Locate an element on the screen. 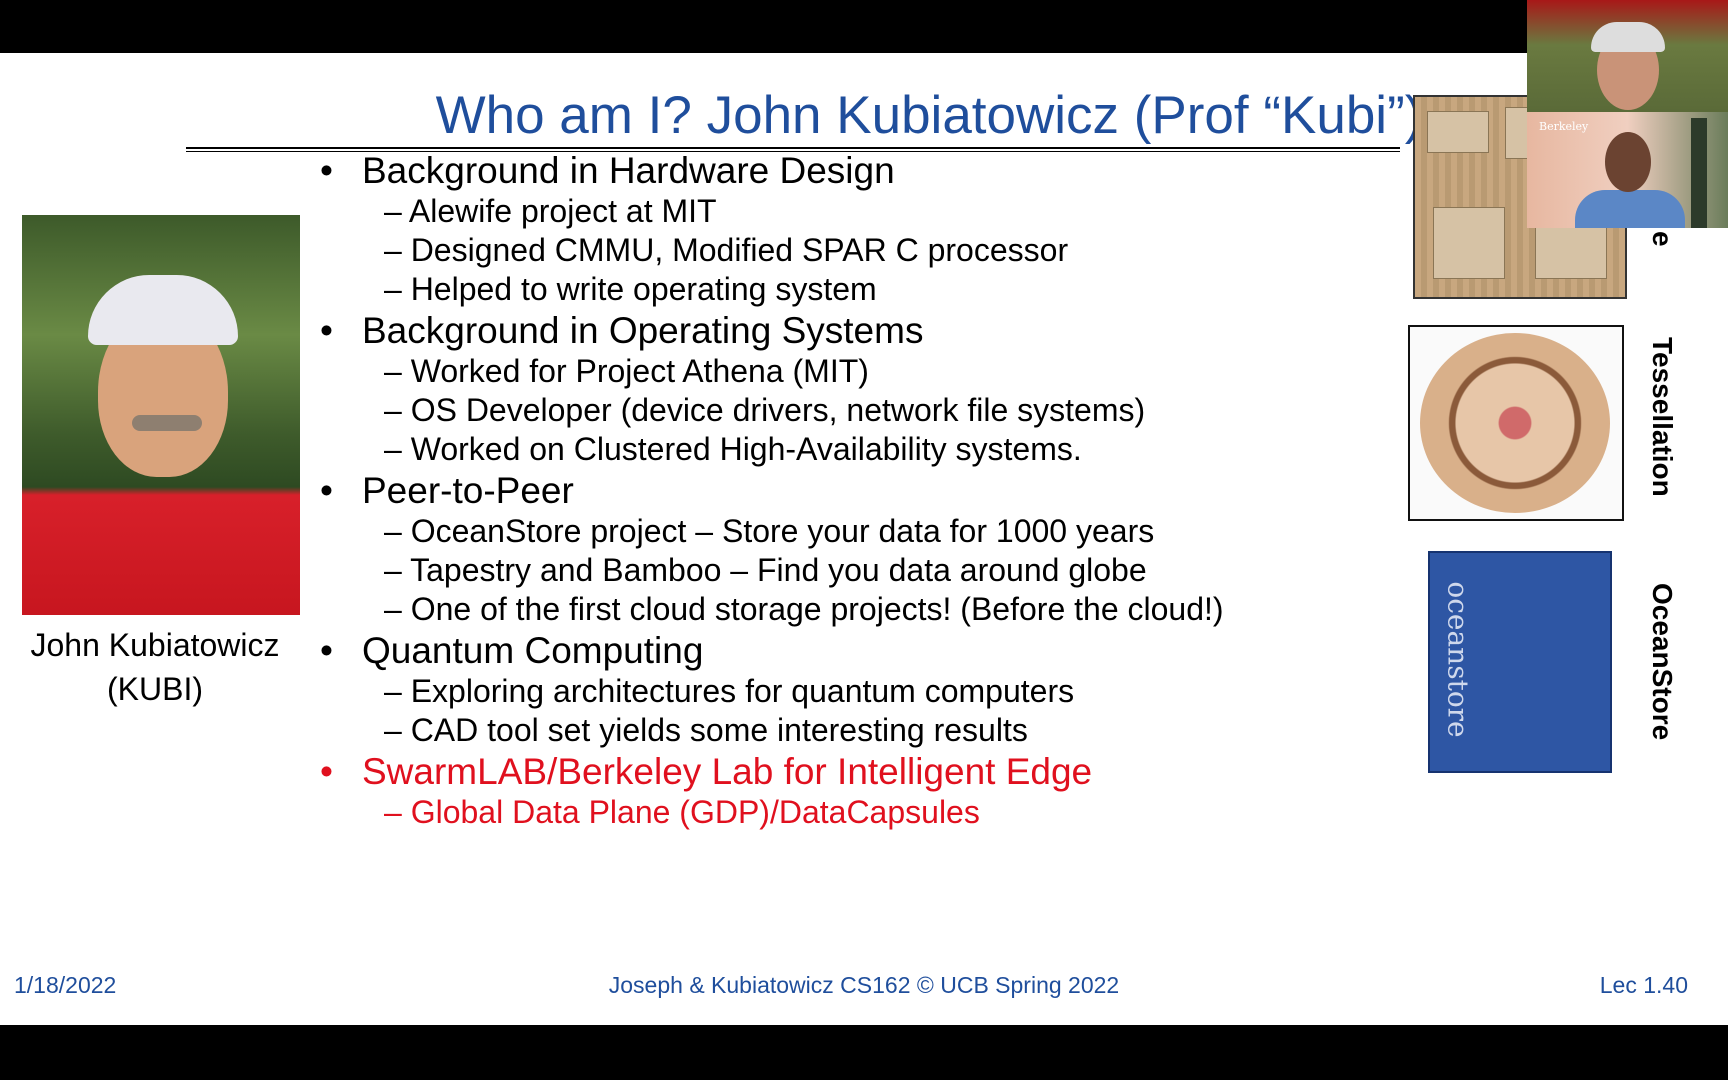 The width and height of the screenshot is (1728, 1080). bullet-item: • Background in Operating Systems is located at coordinates (848, 331).